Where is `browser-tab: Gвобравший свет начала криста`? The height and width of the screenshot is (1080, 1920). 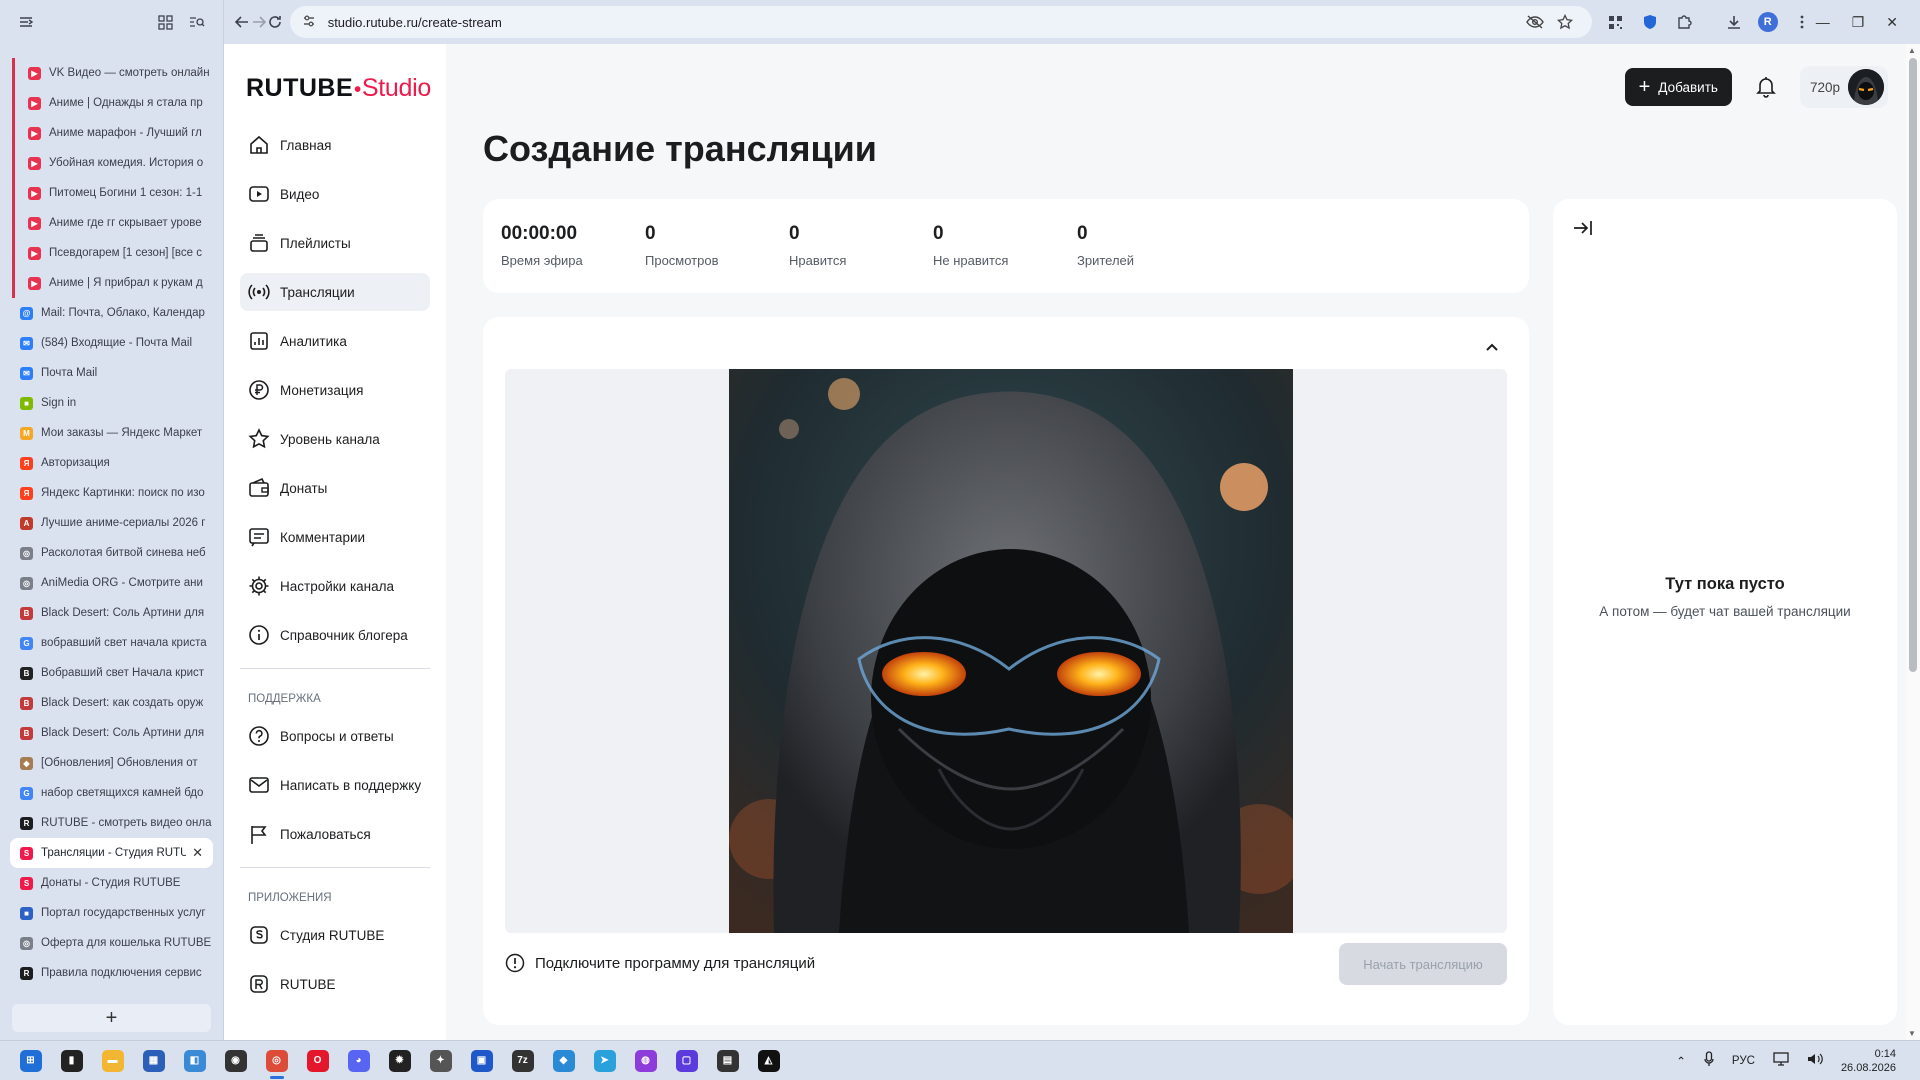
browser-tab: Gвобравший свет начала криста is located at coordinates (111, 643).